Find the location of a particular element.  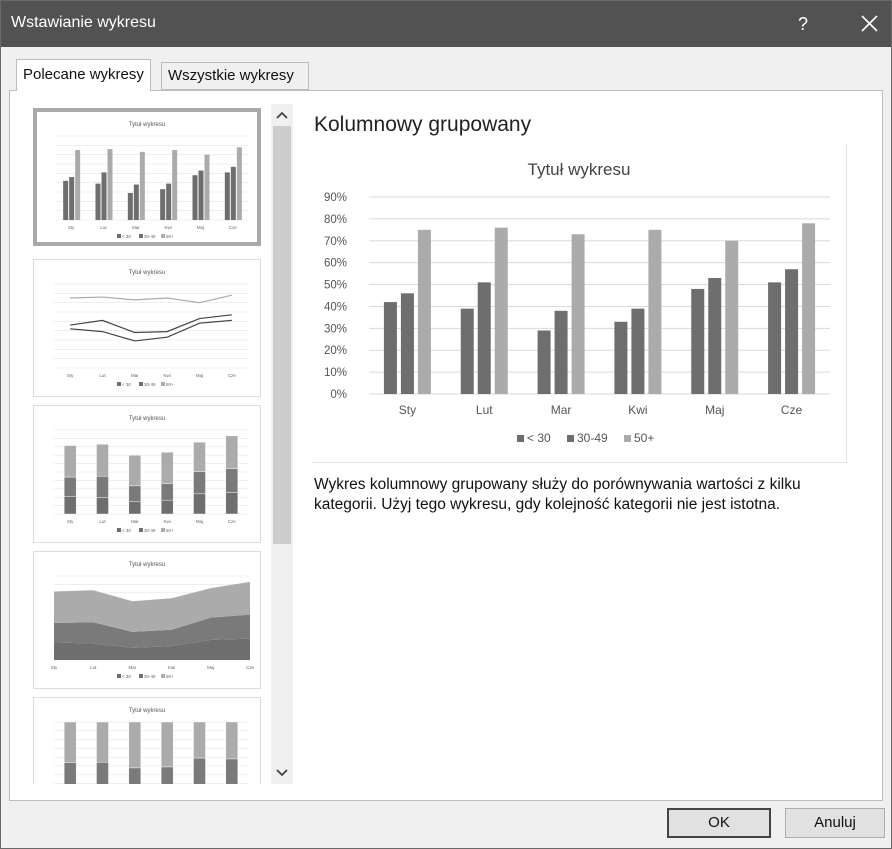

y-tick-label: 30% is located at coordinates (335, 329).